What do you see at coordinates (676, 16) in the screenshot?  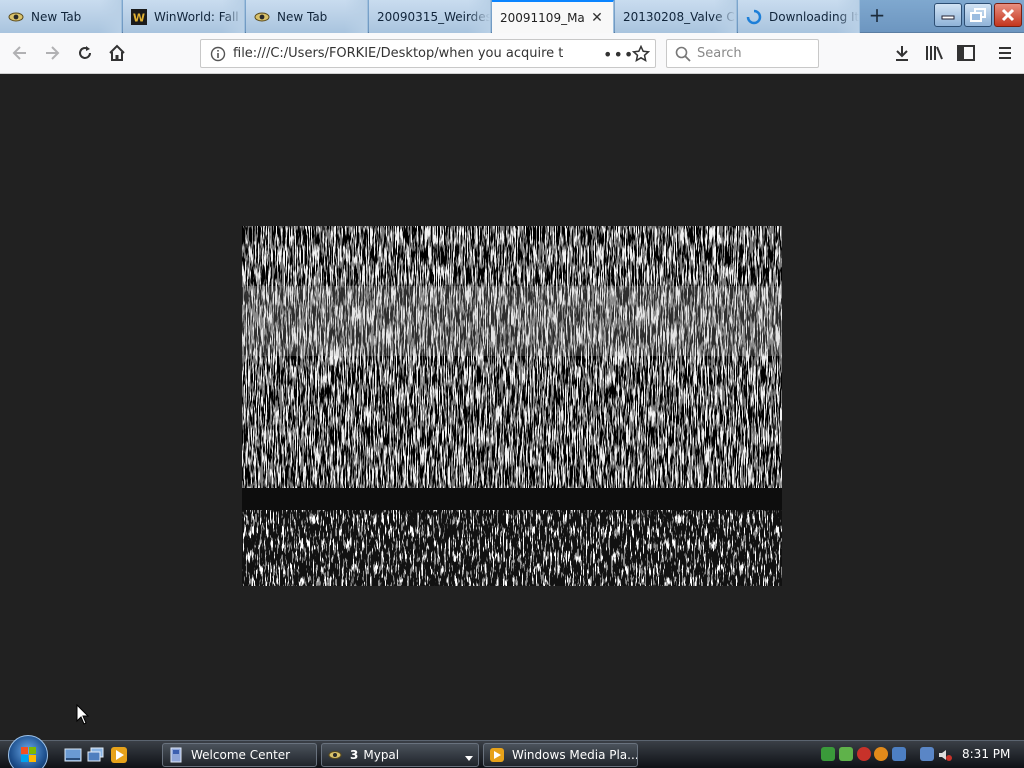 I see `tab-20130208: 20130208_Valve Co` at bounding box center [676, 16].